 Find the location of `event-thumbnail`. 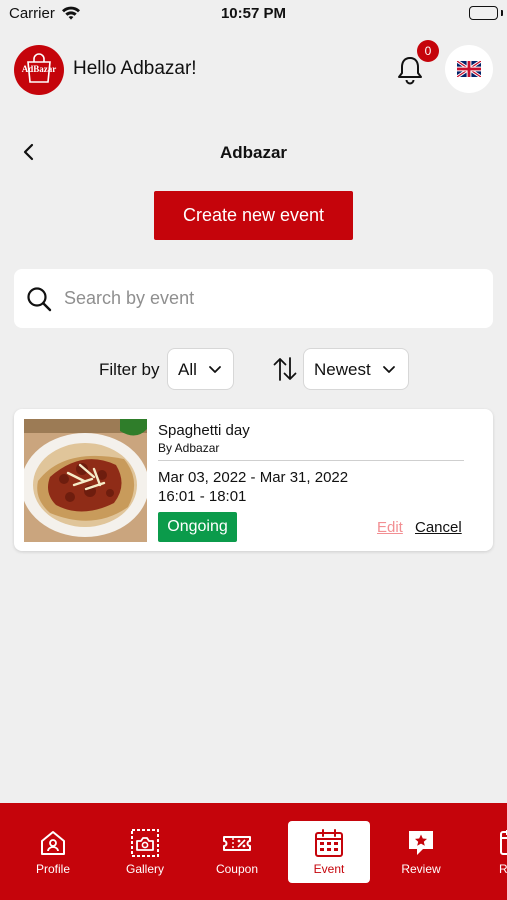

event-thumbnail is located at coordinates (85, 480).